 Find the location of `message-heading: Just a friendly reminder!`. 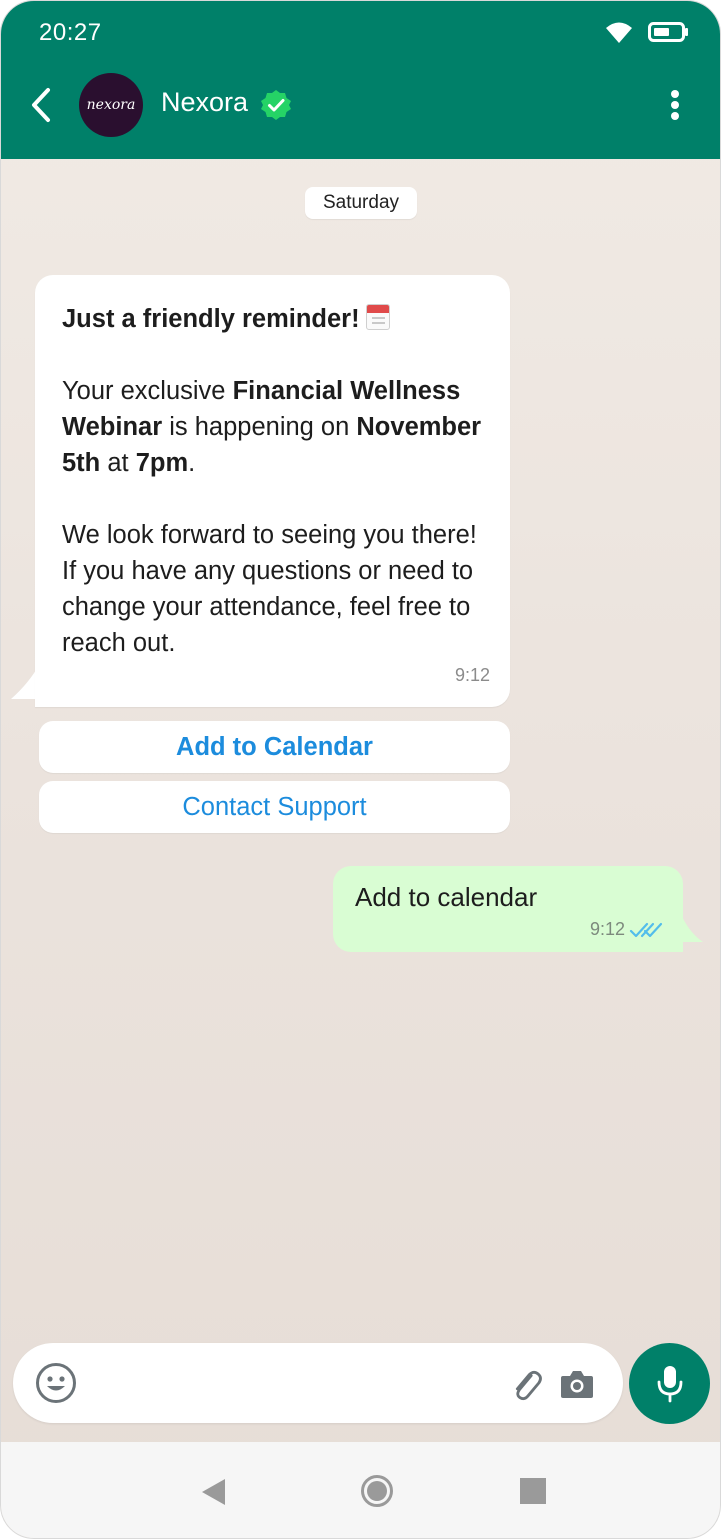

message-heading: Just a friendly reminder! is located at coordinates (272, 319).